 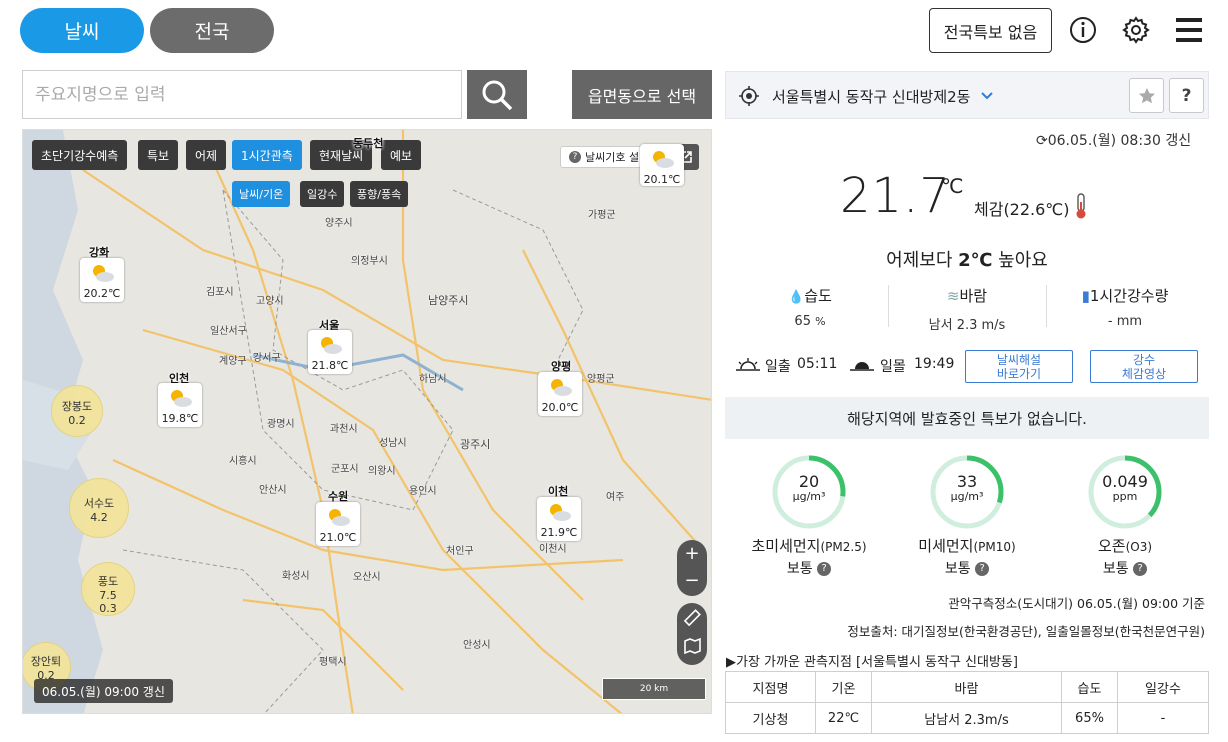 I want to click on subchip-weather-temp: 날씨/기온, so click(x=261, y=194).